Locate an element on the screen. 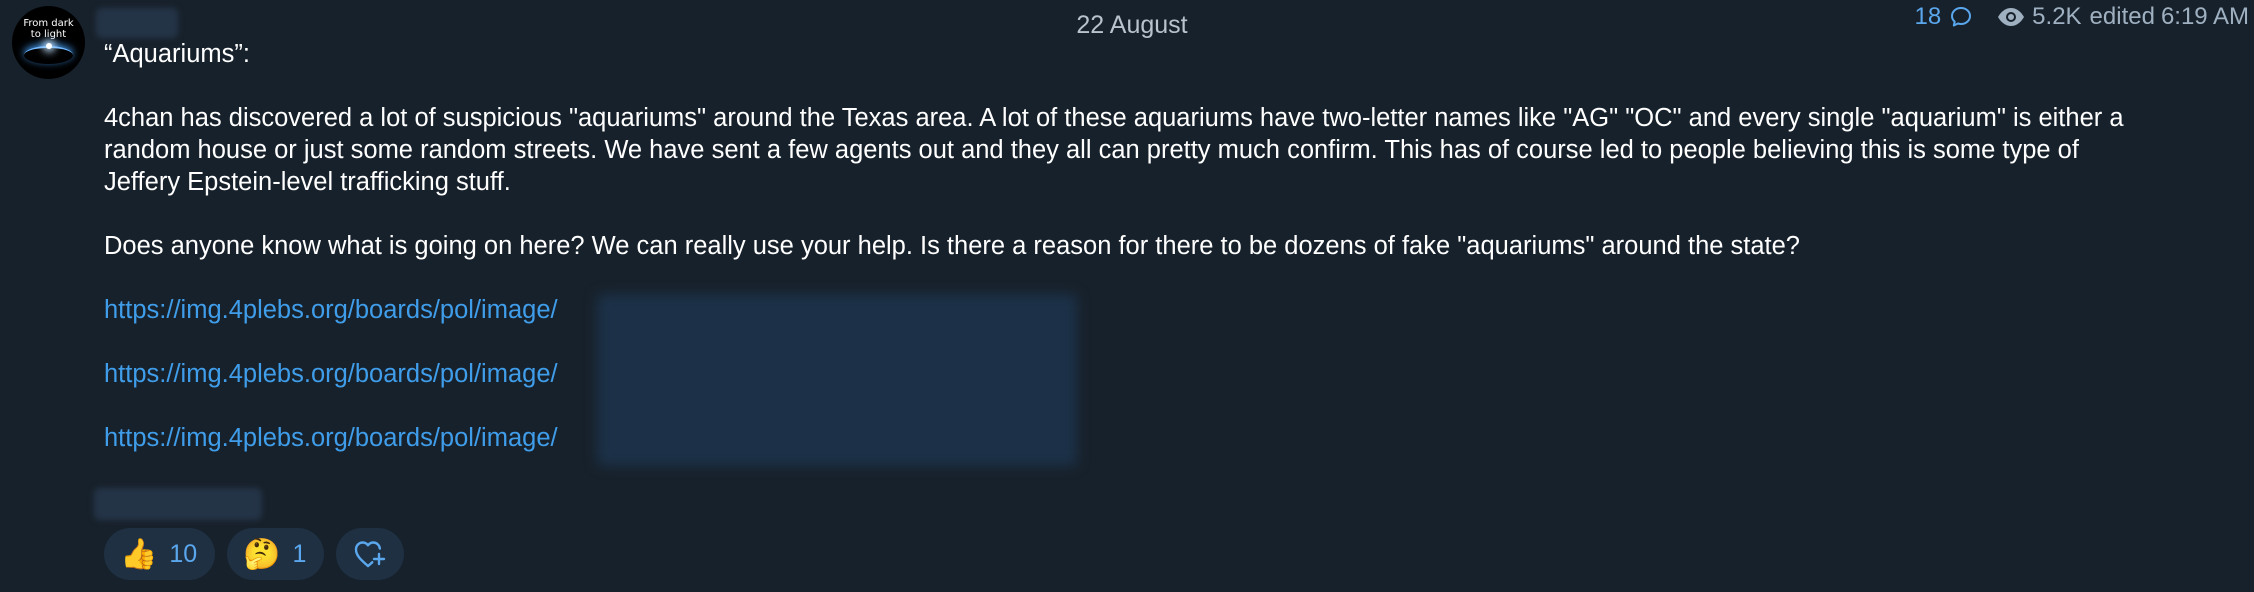 This screenshot has height=592, width=2254. eye-icon is located at coordinates (2011, 17).